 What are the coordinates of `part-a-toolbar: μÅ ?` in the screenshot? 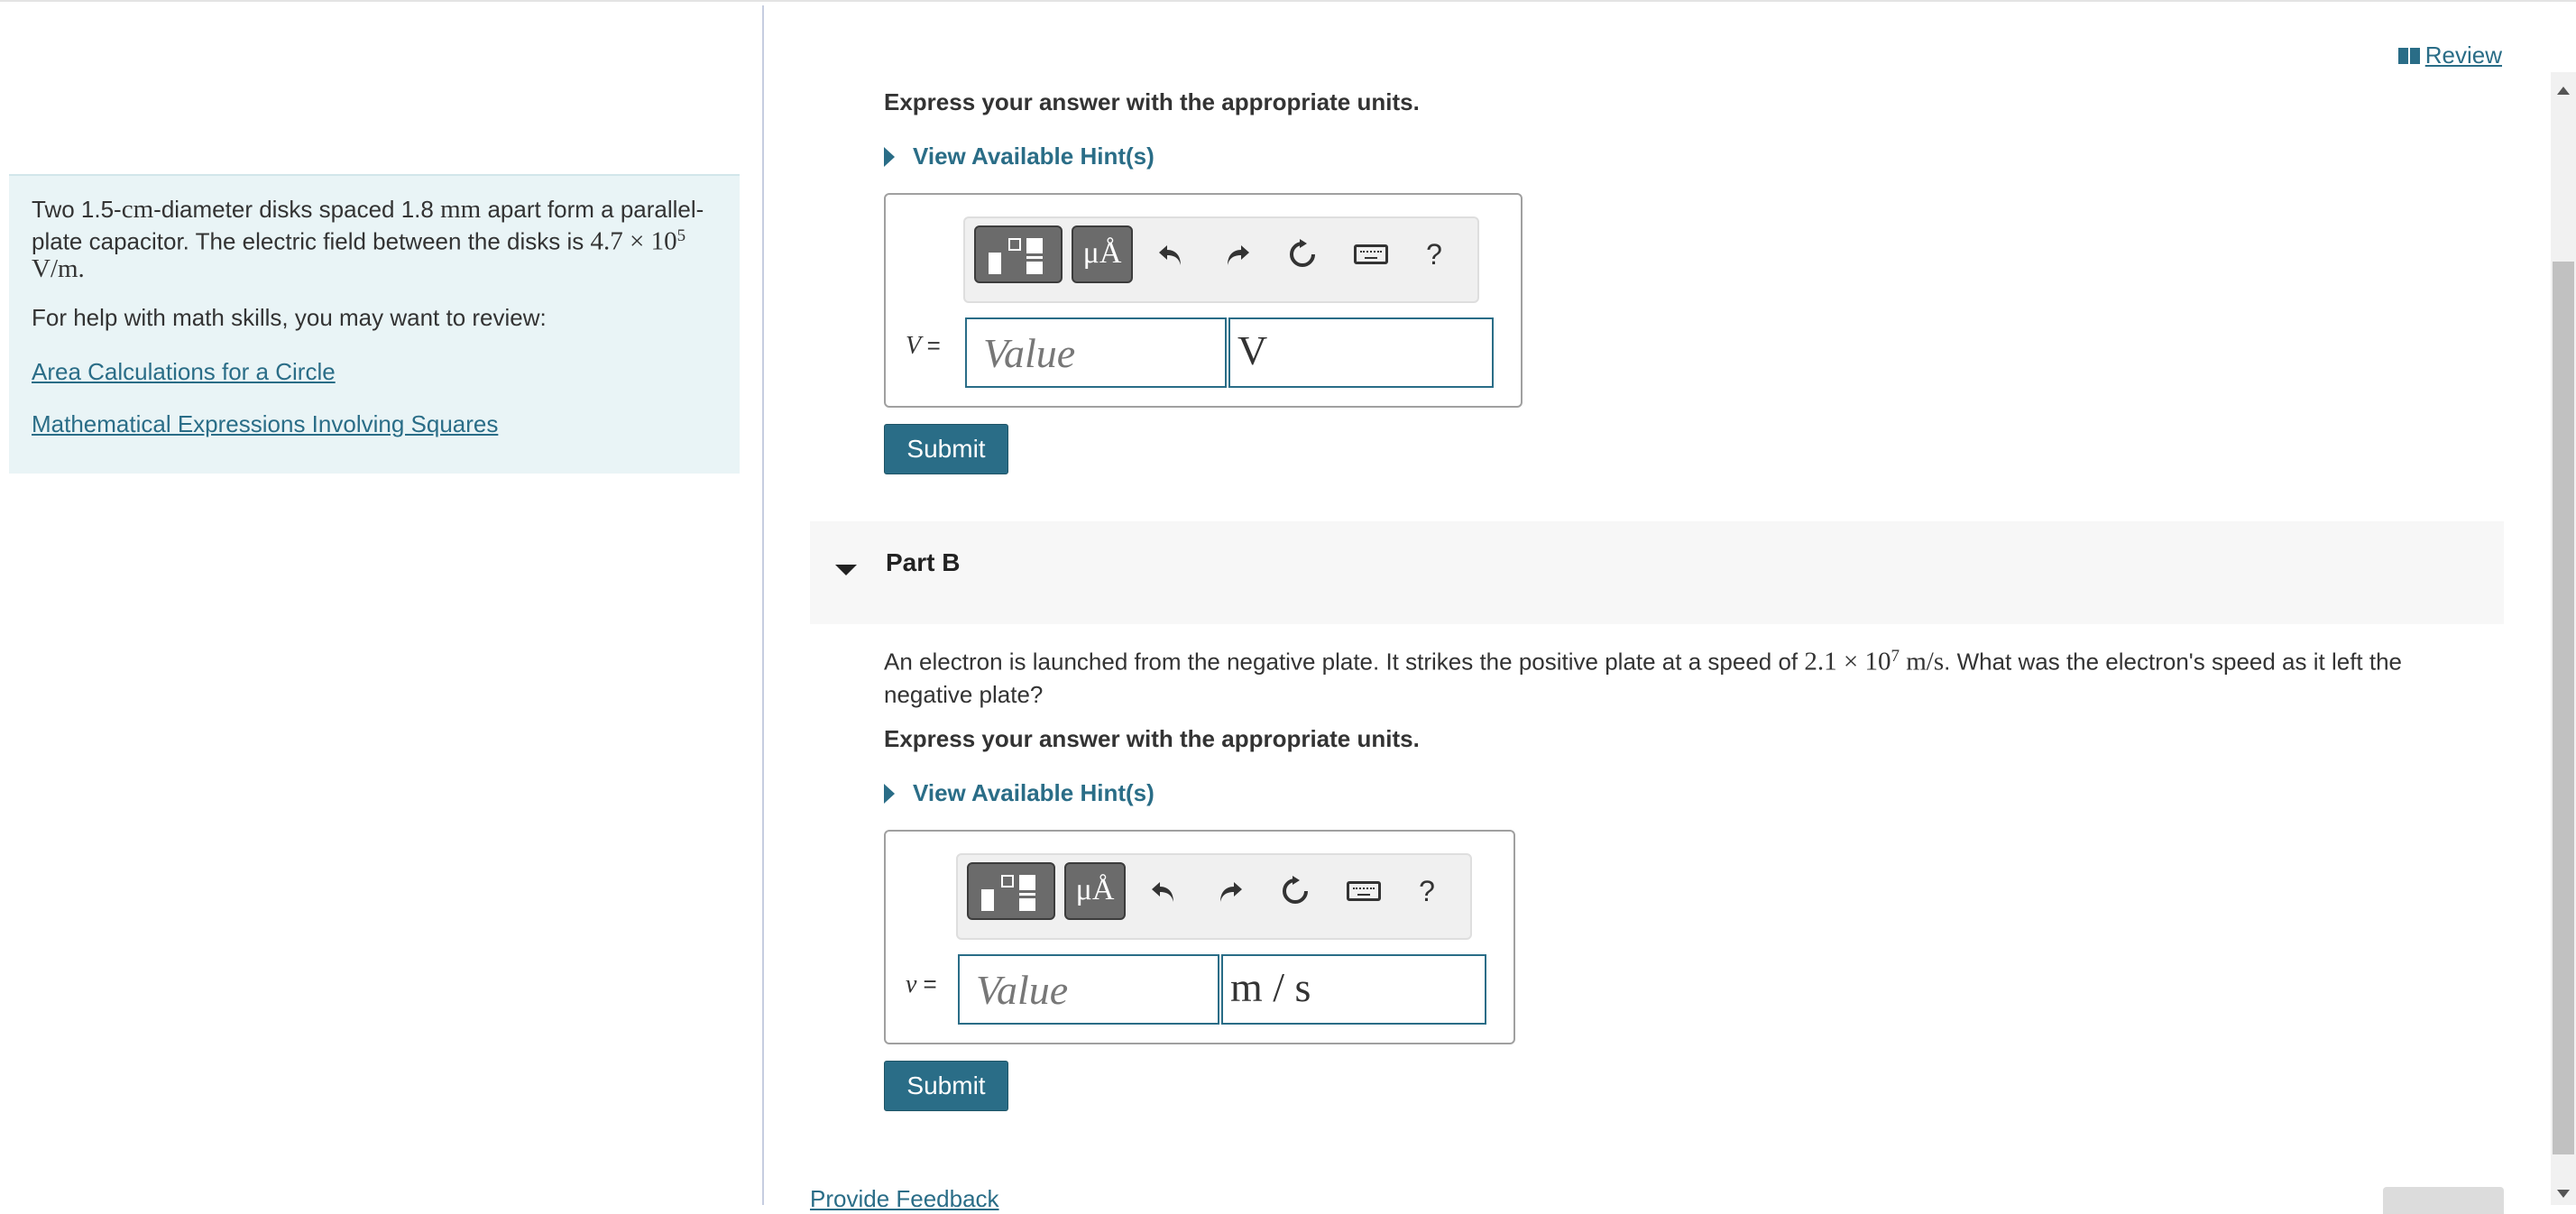 It's located at (1221, 259).